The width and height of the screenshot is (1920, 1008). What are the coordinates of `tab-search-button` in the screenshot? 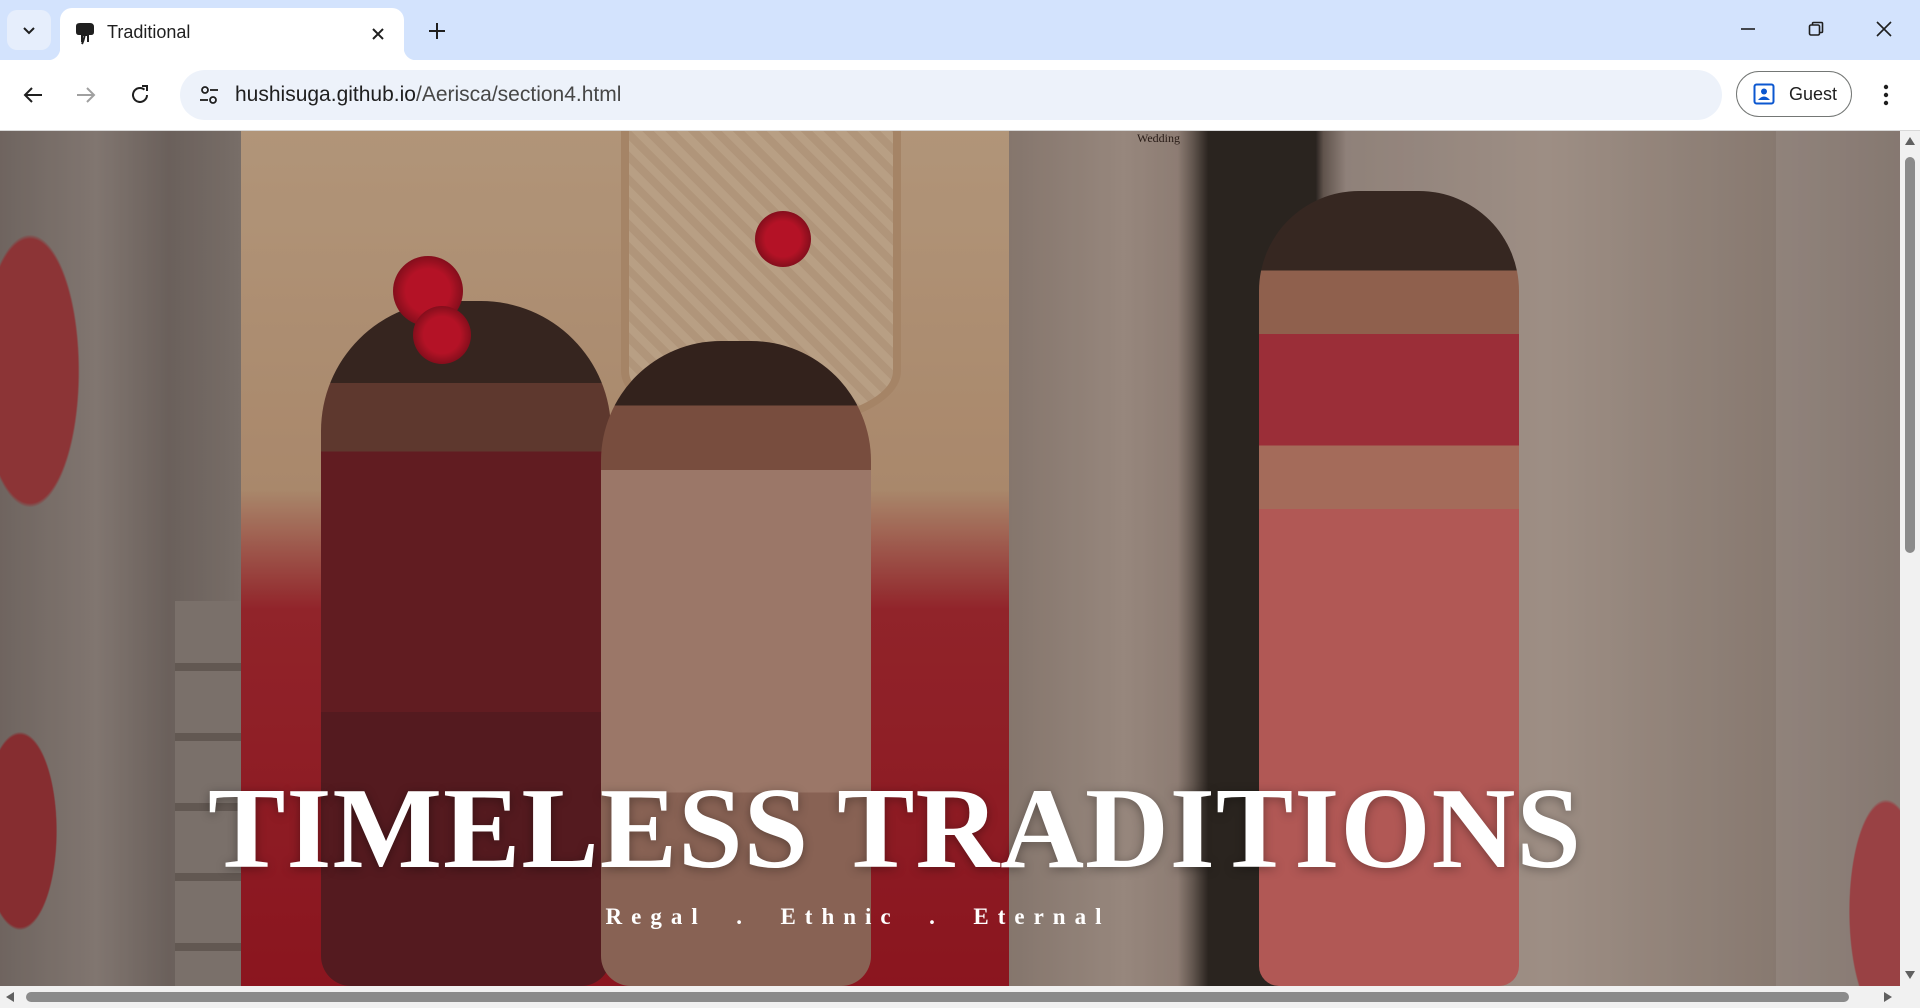 It's located at (29, 30).